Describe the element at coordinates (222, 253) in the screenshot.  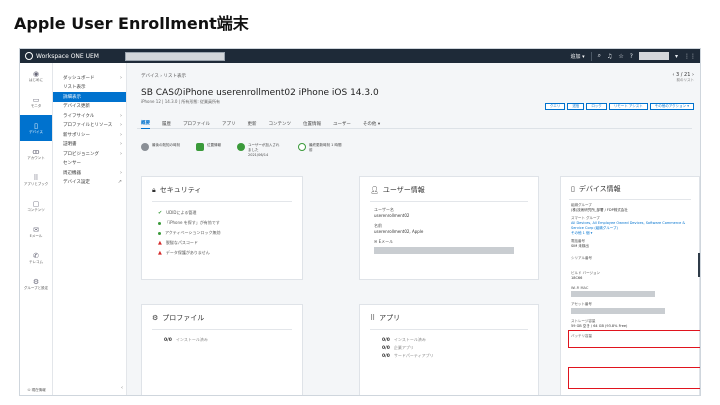
I see `security-item: ▲ データ保護がありません` at that location.